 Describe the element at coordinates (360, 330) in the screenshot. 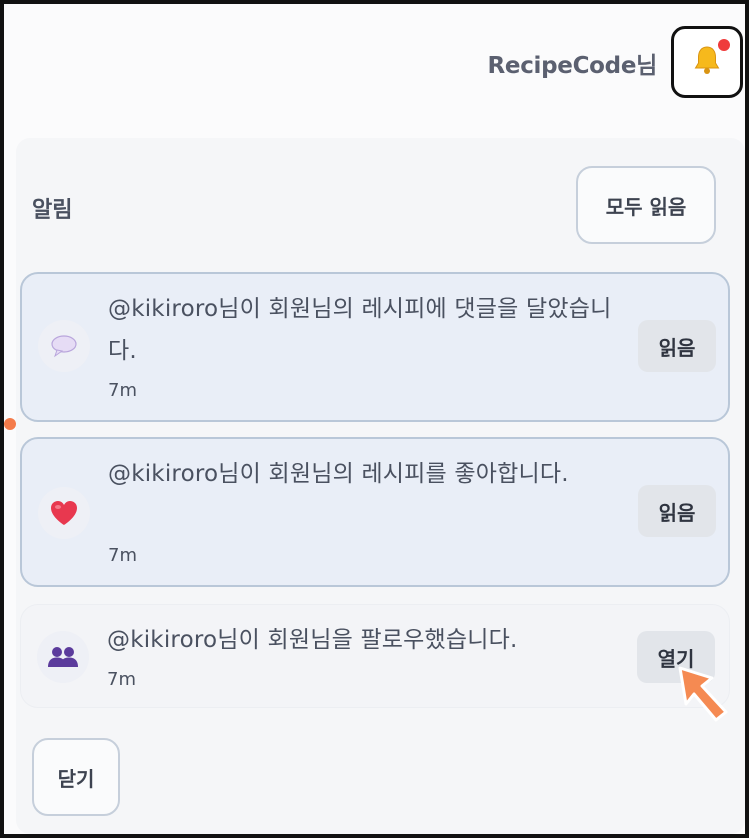

I see `notification-message: @kikiroro님이 회원님의 레시피에 댓글을 달았습니다.` at that location.